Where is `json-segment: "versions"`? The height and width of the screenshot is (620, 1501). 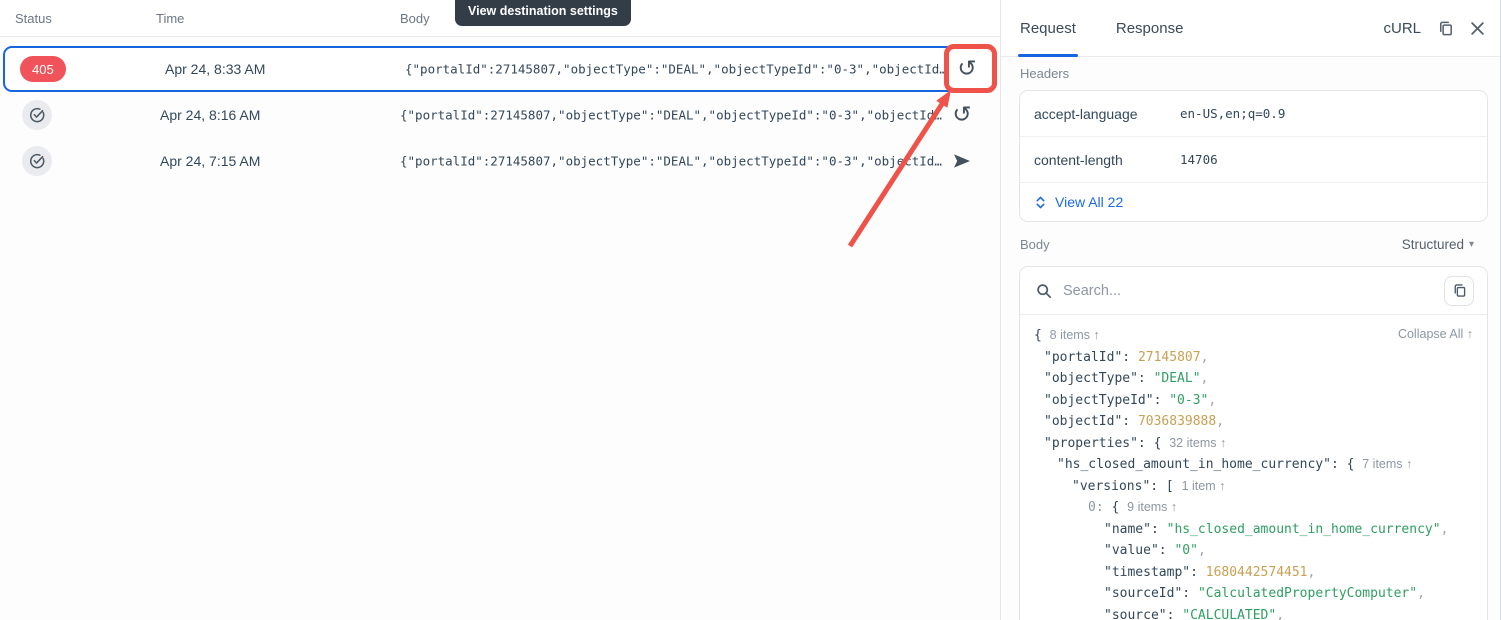
json-segment: "versions" is located at coordinates (1111, 486).